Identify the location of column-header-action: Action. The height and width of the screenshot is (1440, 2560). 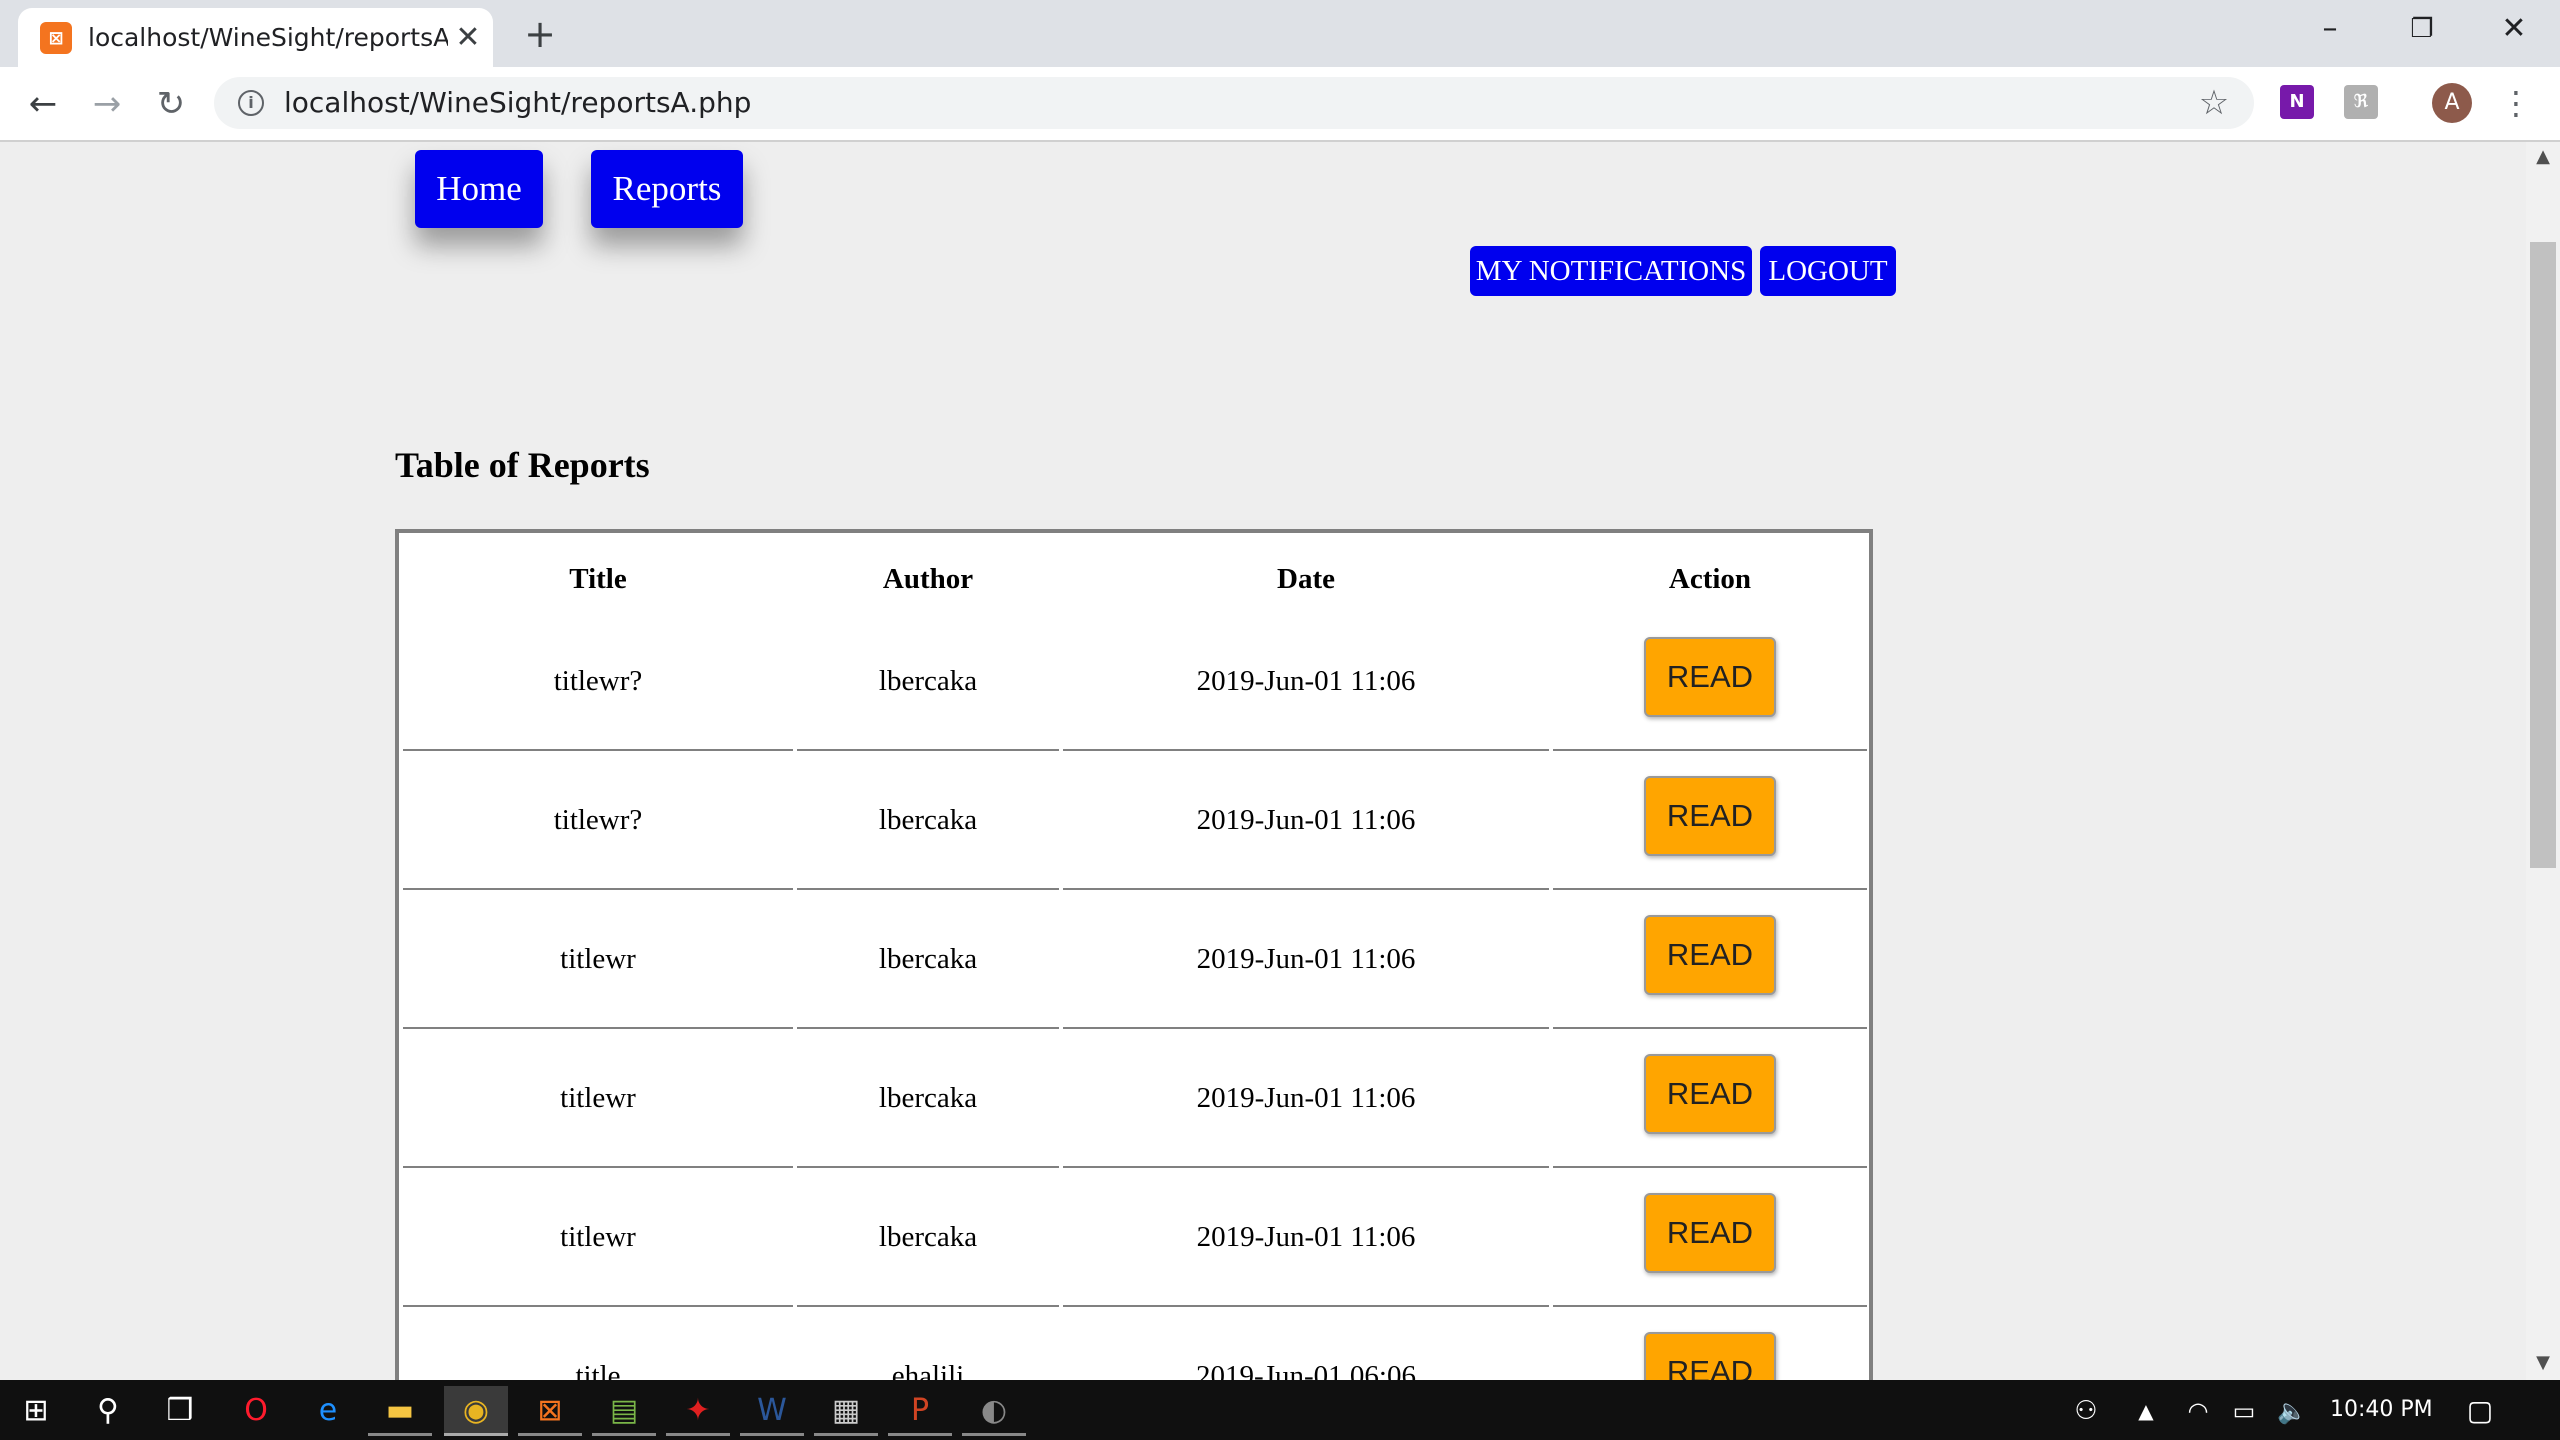
(1710, 579).